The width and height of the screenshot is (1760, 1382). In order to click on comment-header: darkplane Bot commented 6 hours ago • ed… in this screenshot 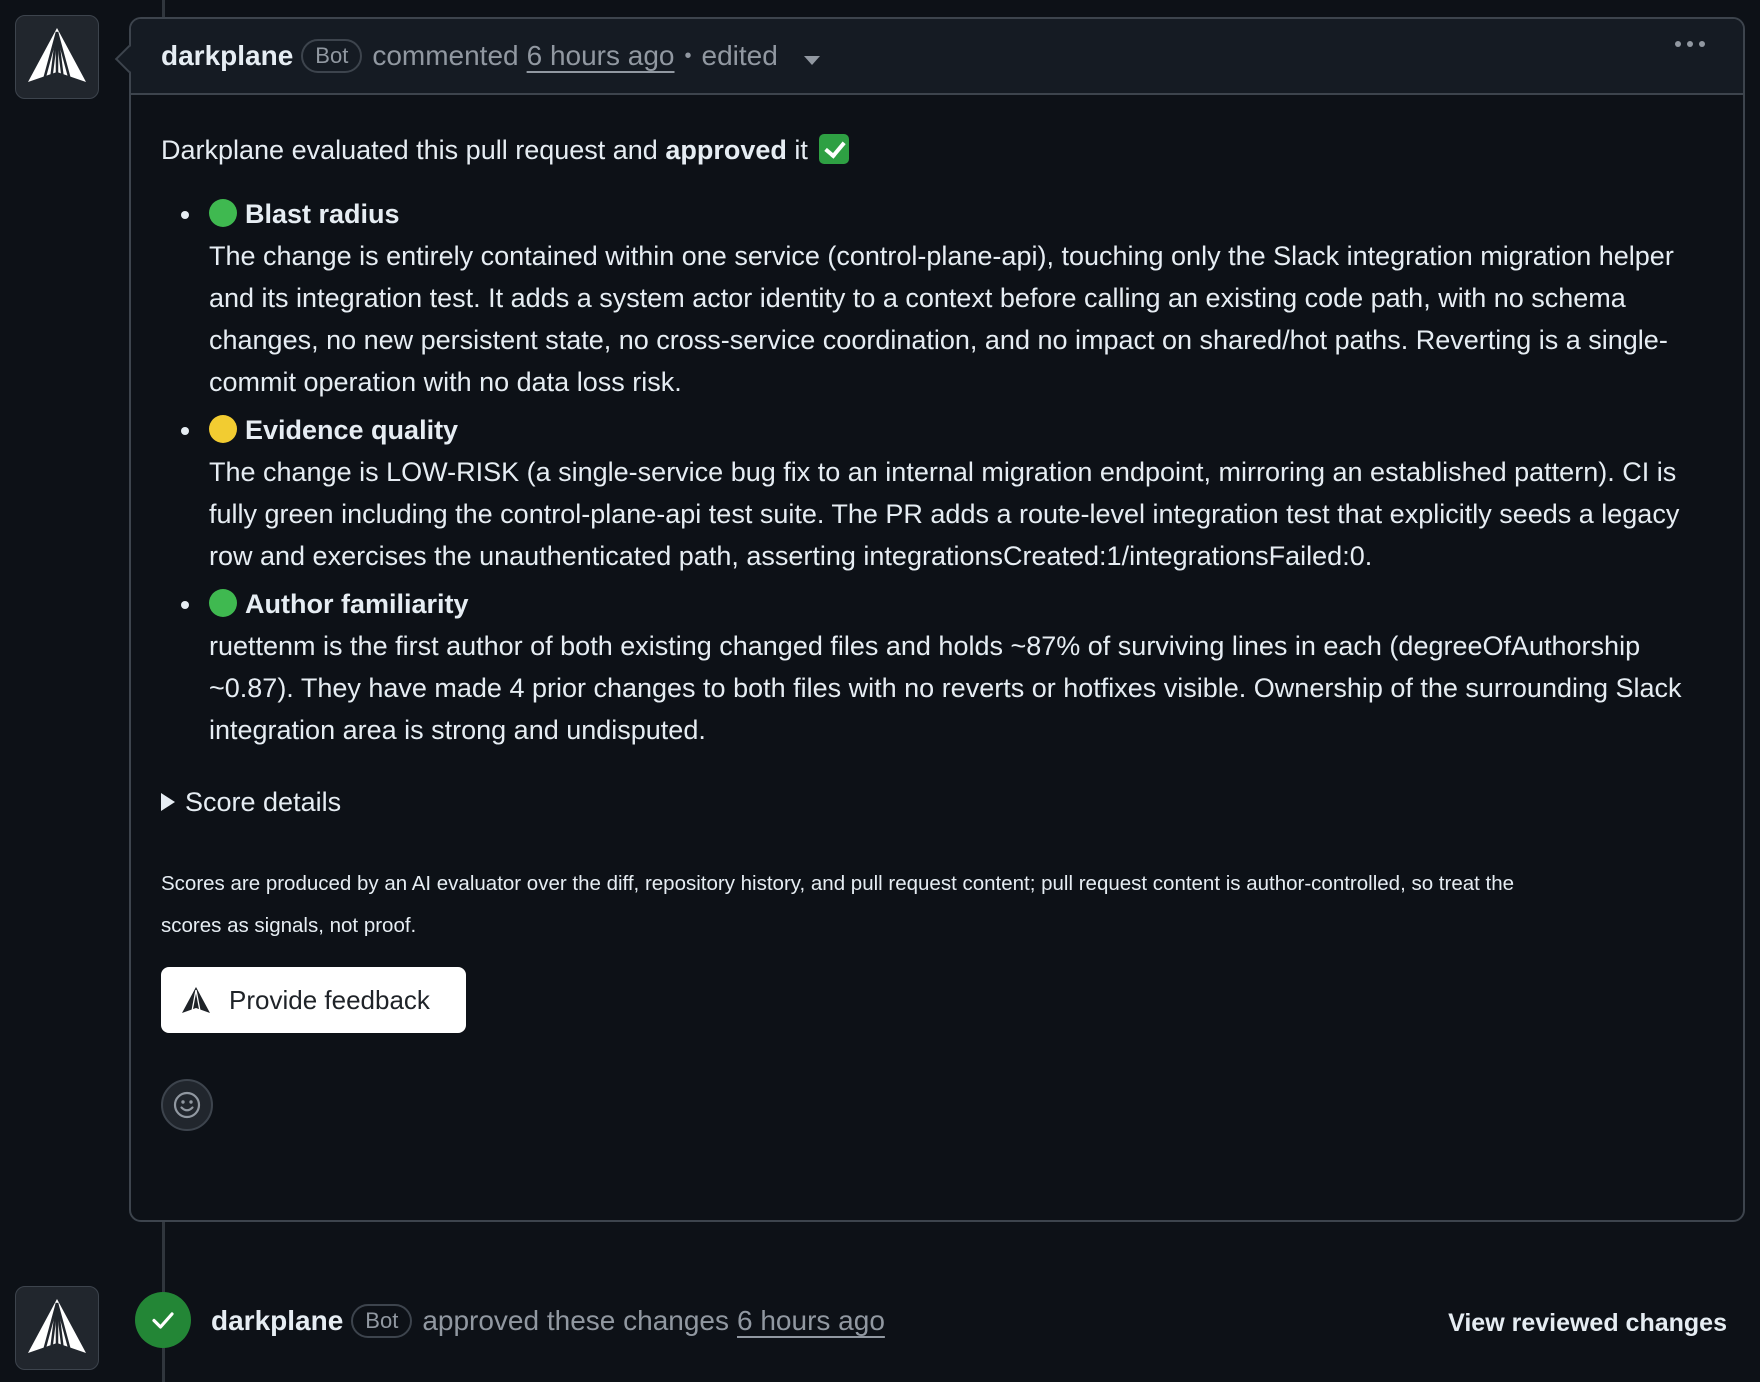, I will do `click(937, 57)`.